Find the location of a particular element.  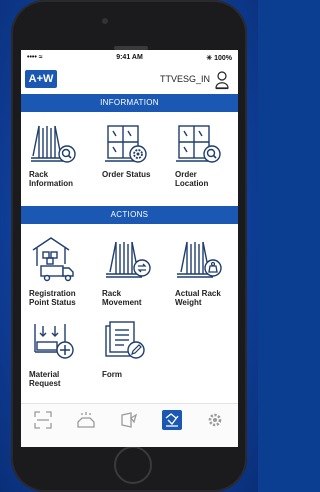

actual-rack-weight-tile: Actual Rack Weight is located at coordinates (206, 273).